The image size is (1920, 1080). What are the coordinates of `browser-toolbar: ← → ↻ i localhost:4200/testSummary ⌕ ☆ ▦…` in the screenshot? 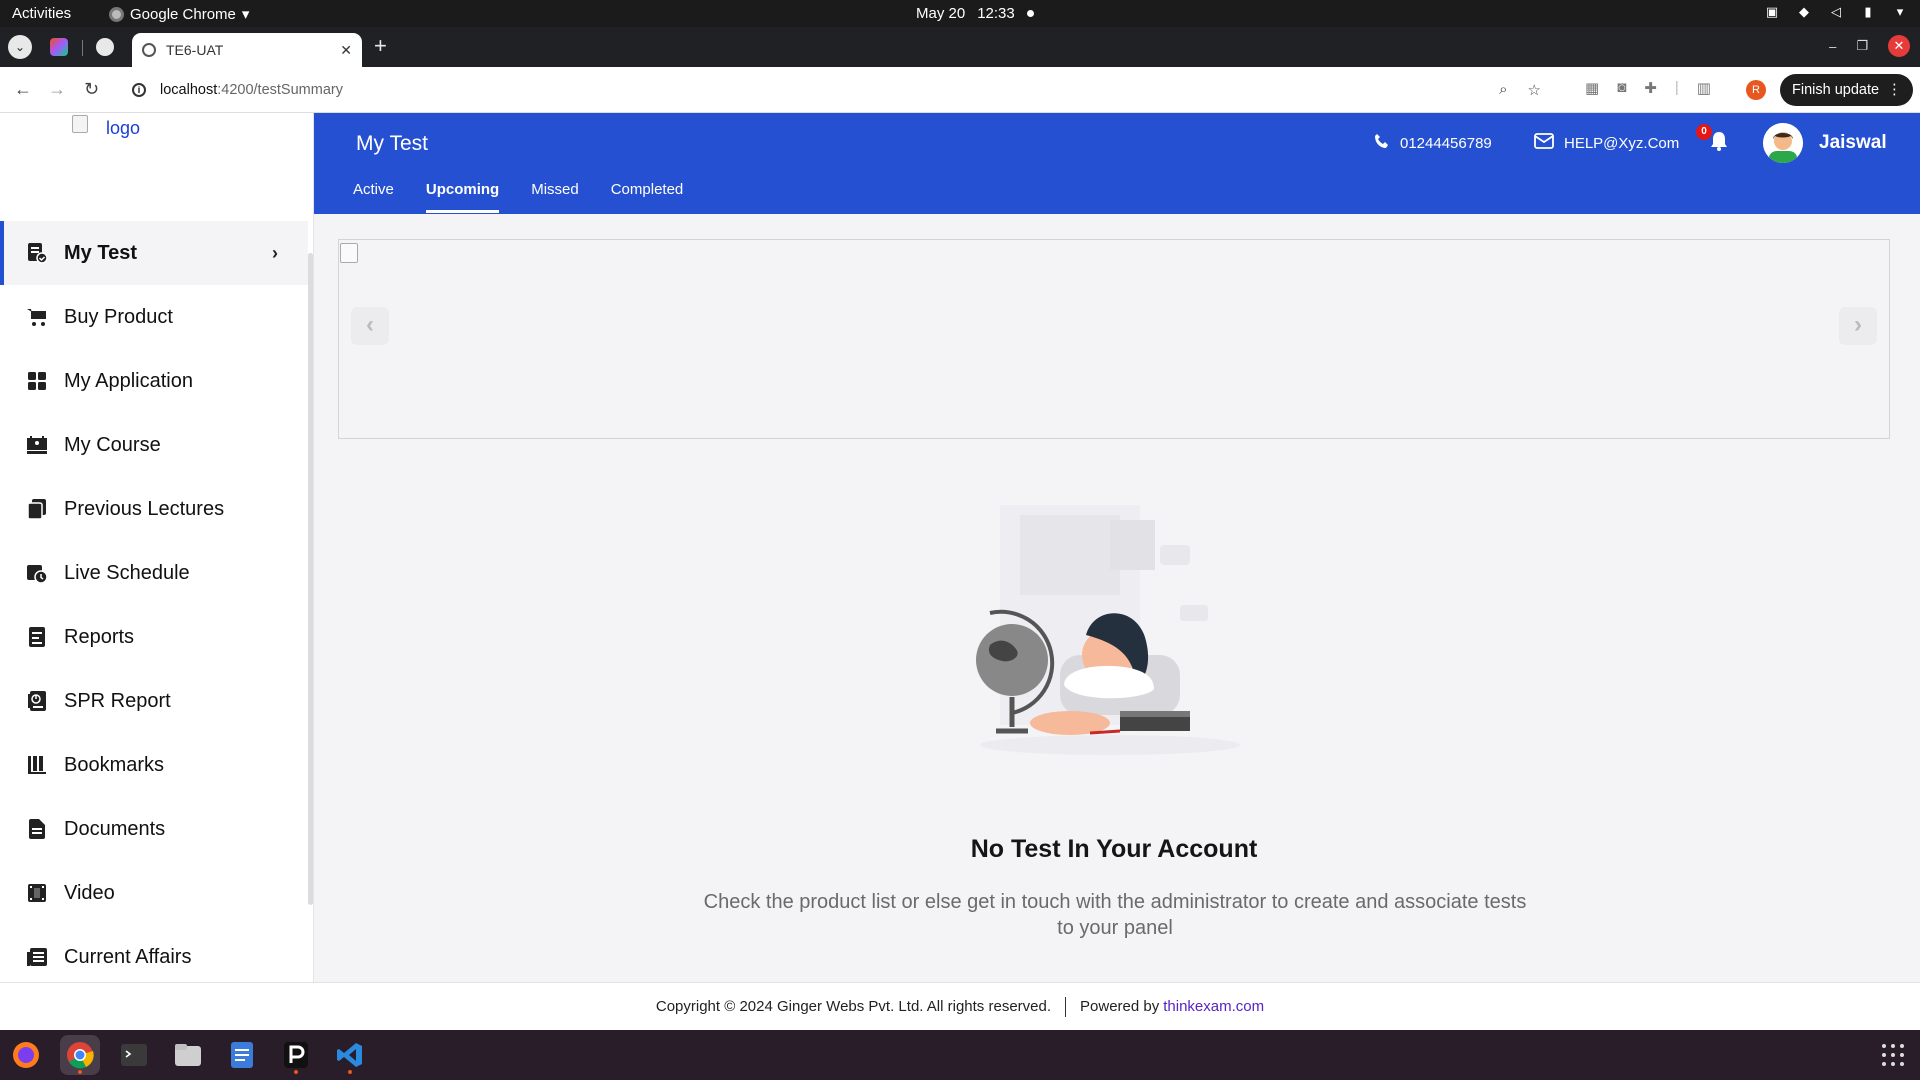 It's located at (960, 90).